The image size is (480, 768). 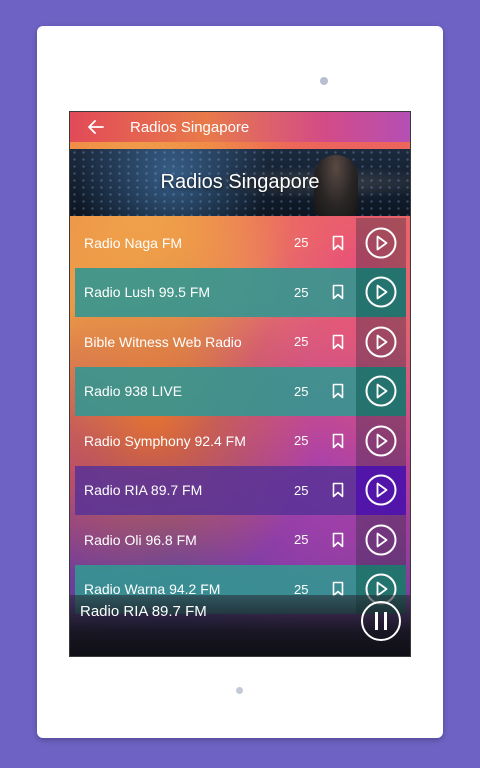 I want to click on camera-dot, so click(x=324, y=81).